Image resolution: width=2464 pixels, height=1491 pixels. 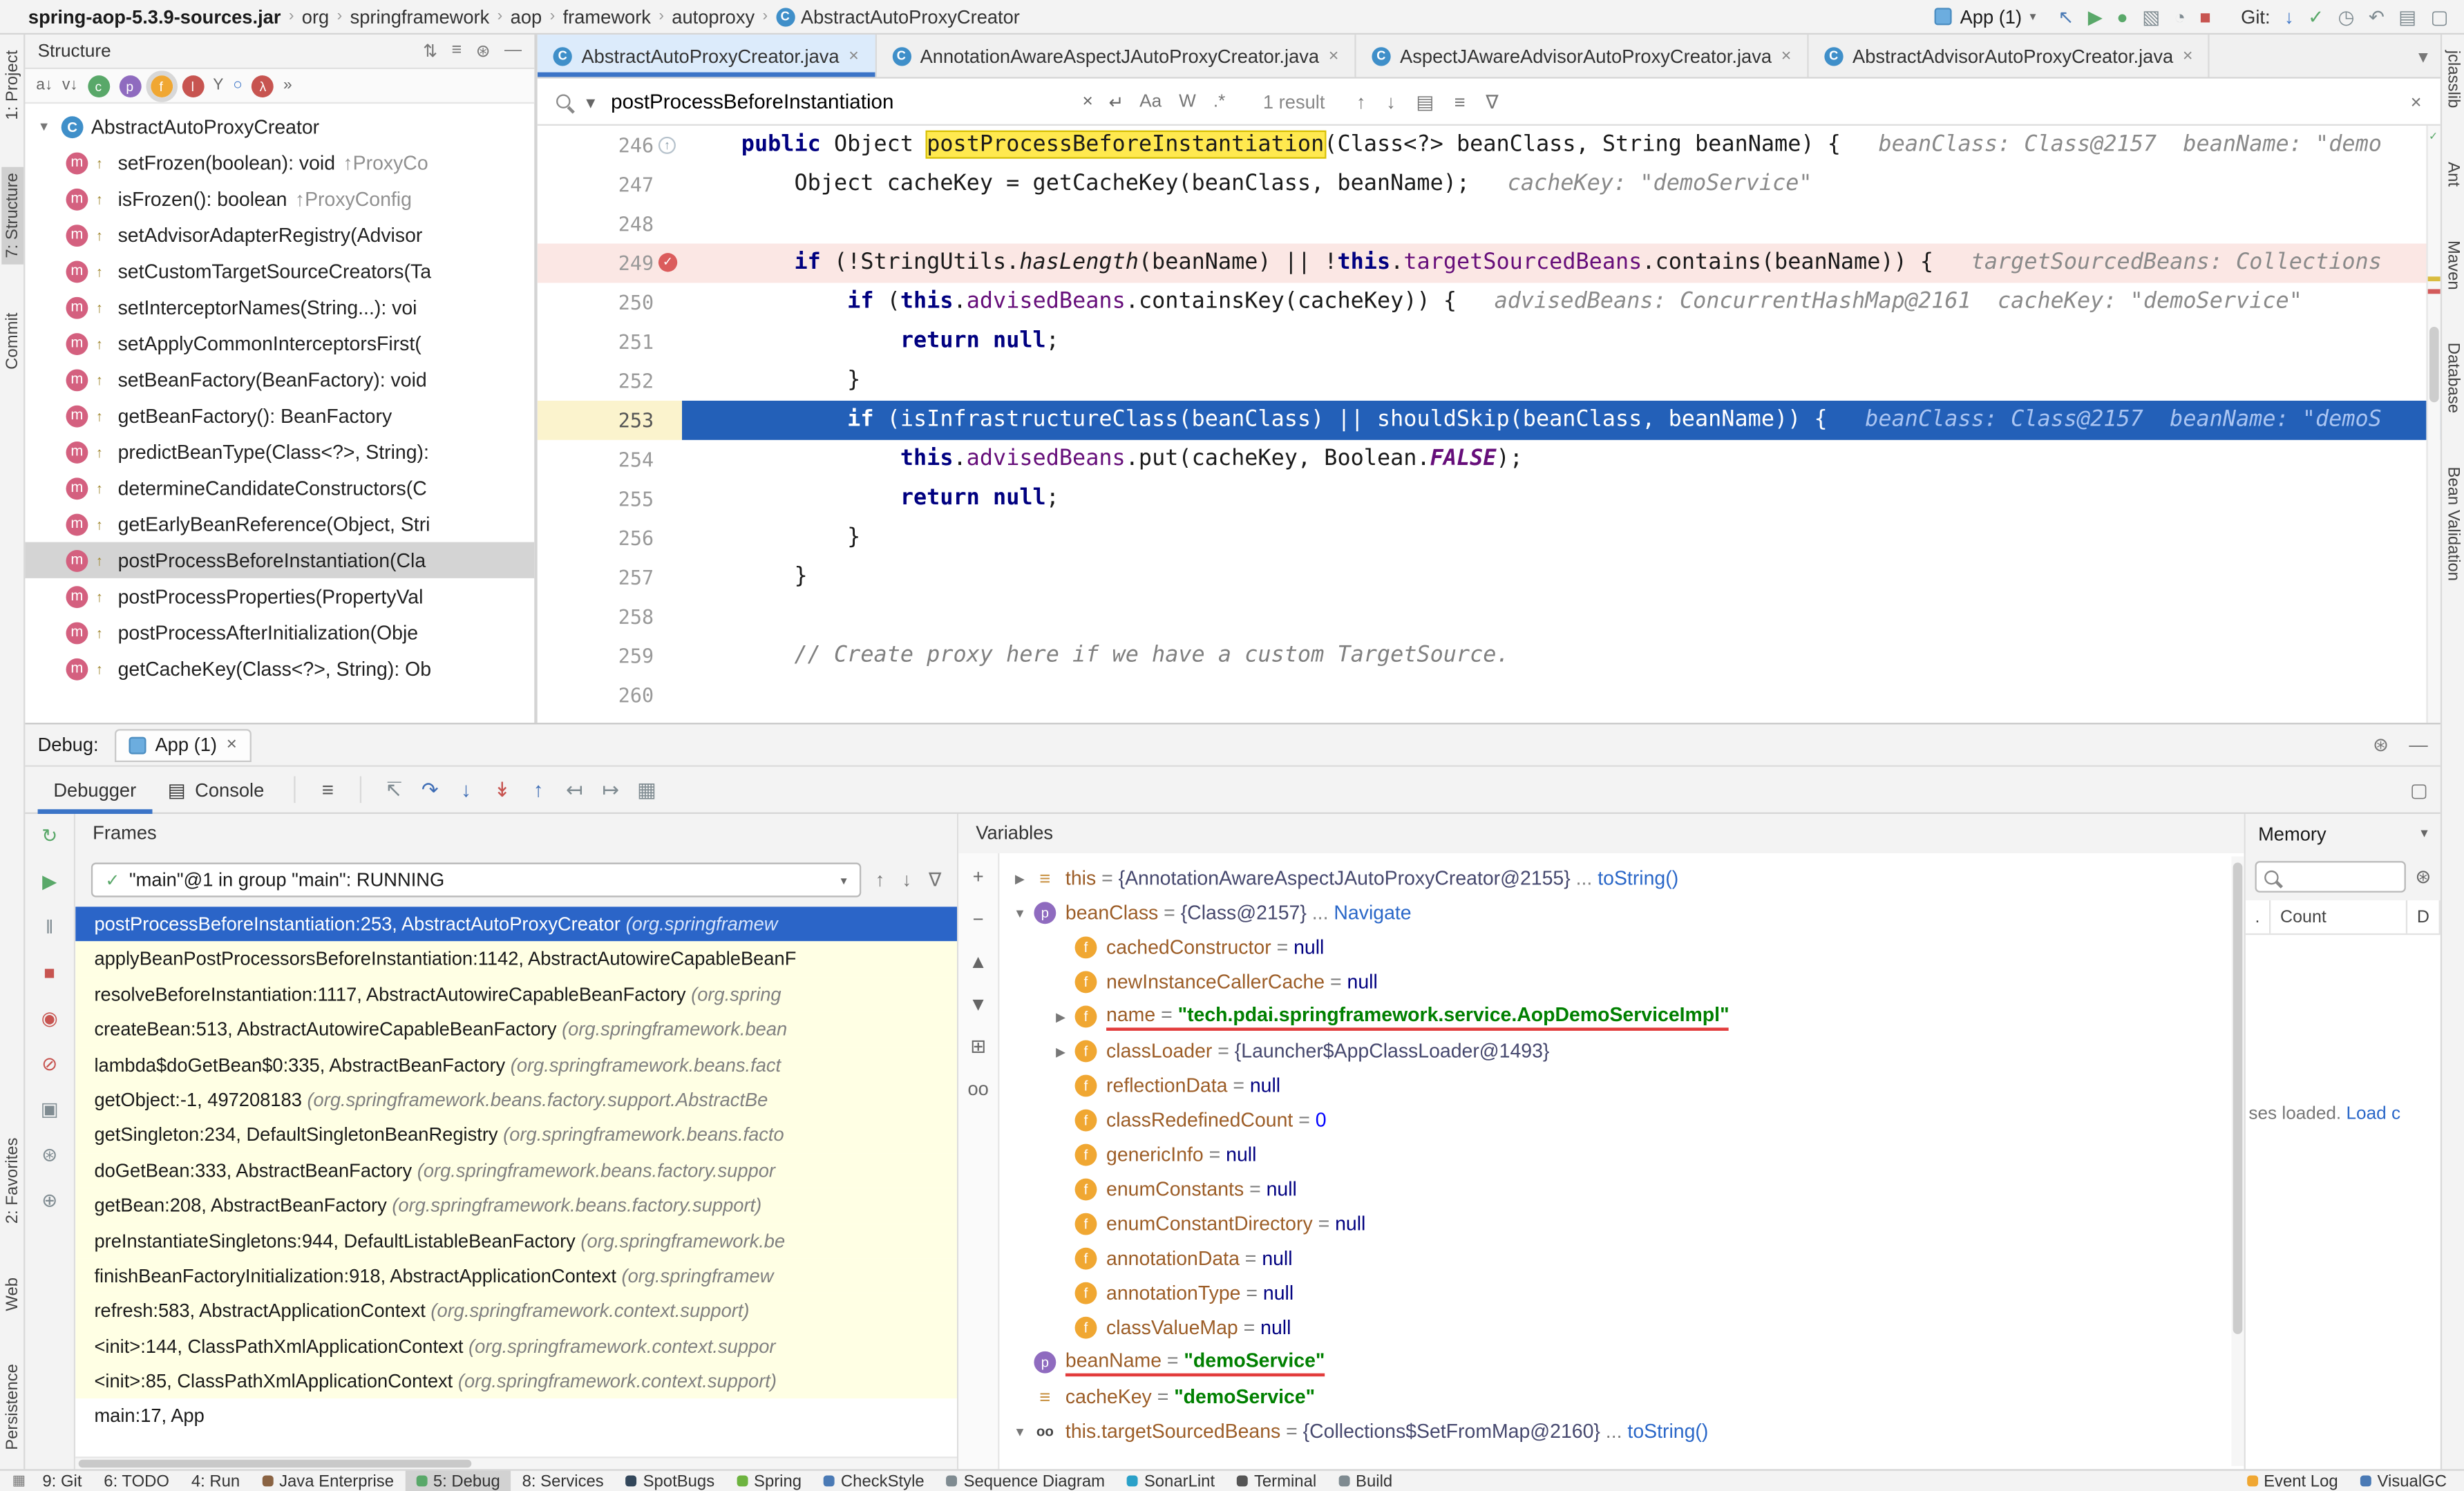 What do you see at coordinates (610, 224) in the screenshot?
I see `gutter-line-number: 248` at bounding box center [610, 224].